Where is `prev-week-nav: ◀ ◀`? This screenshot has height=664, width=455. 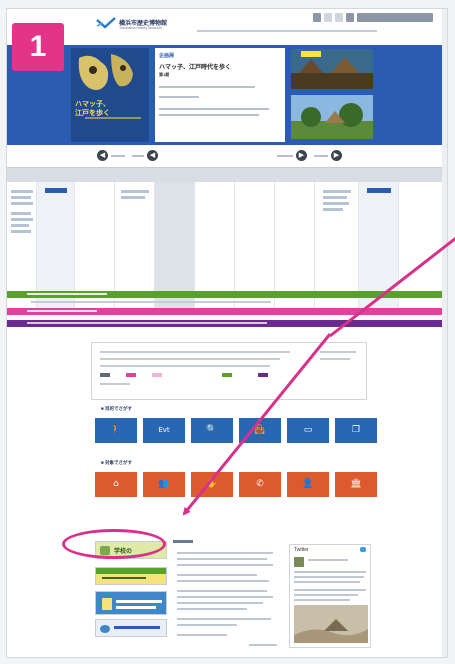 prev-week-nav: ◀ ◀ is located at coordinates (127, 155).